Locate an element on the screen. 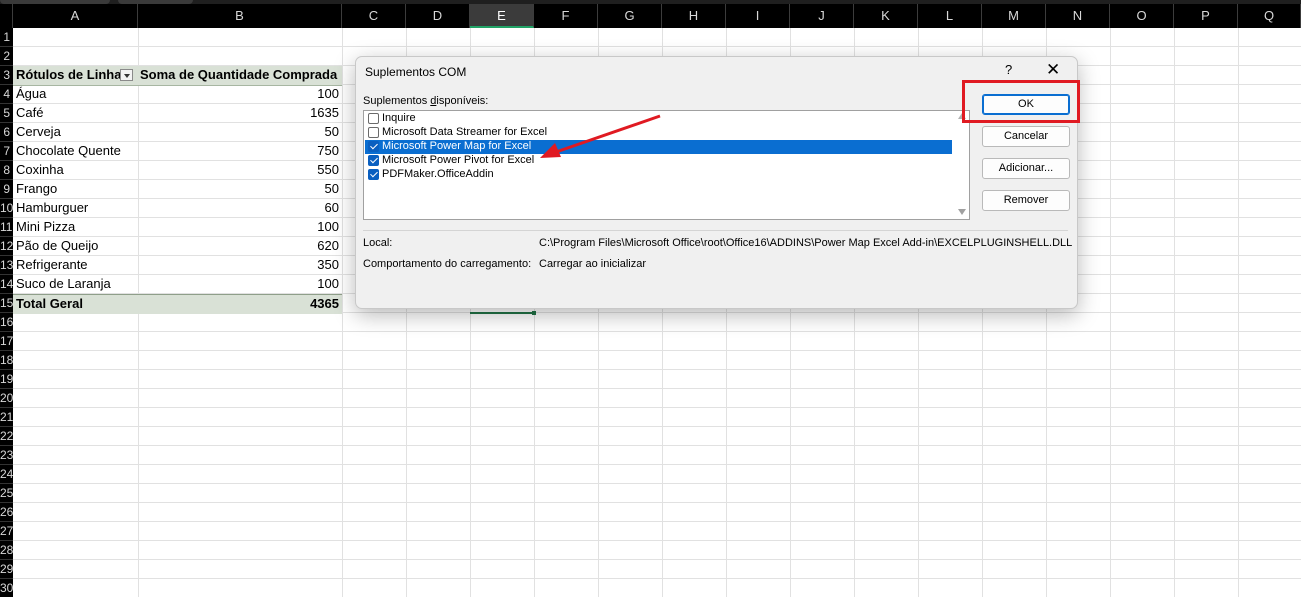  row-header: 23 is located at coordinates (6, 455).